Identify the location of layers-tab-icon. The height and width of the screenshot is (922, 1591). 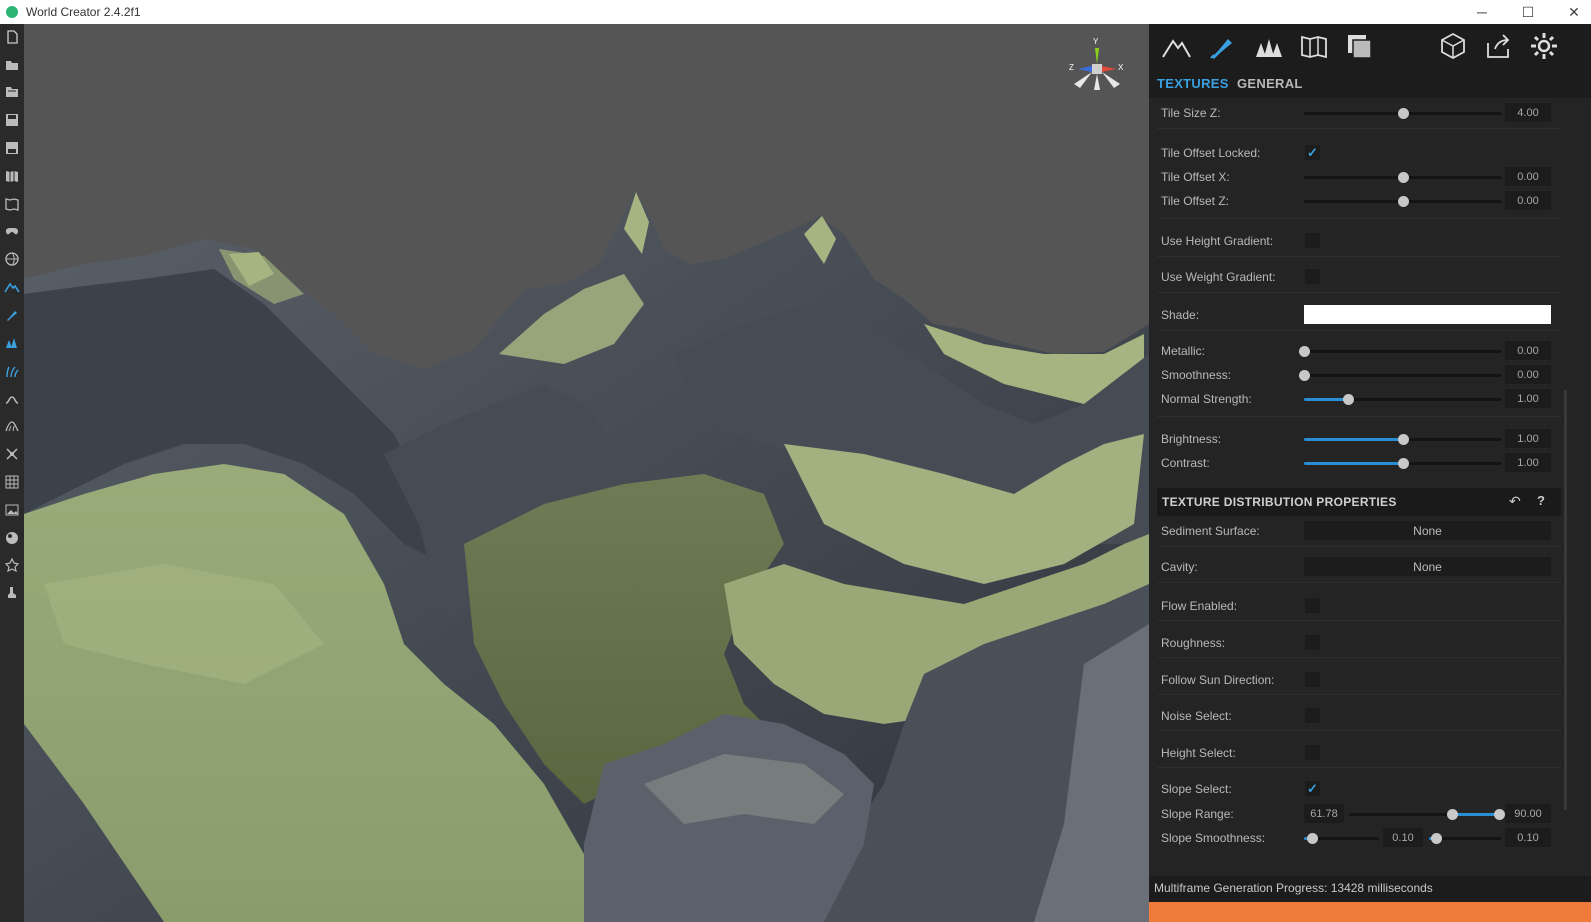
(1360, 46).